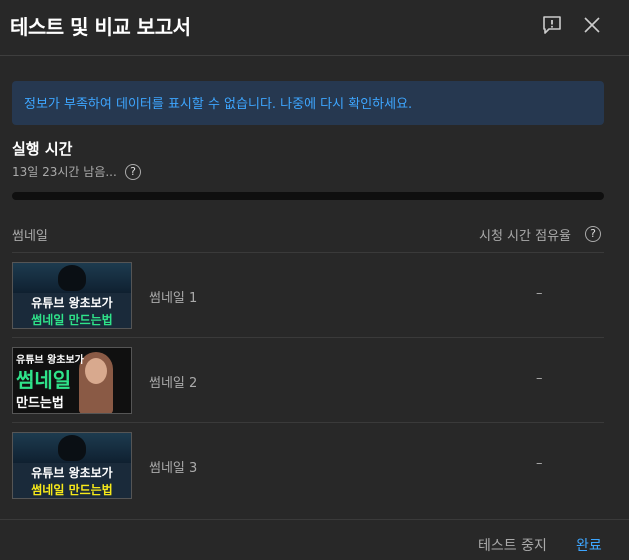 The width and height of the screenshot is (629, 560). I want to click on footer-divider, so click(314, 519).